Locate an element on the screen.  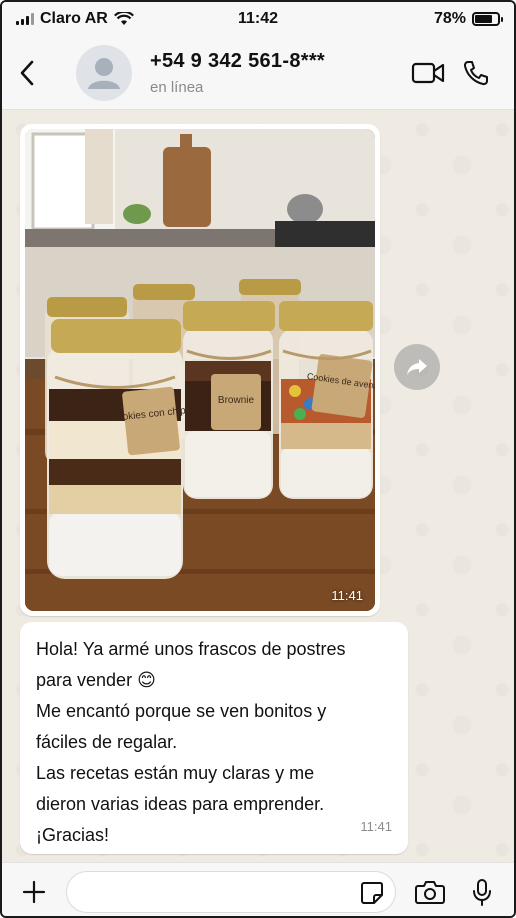
message-timestamp: 11:41 is located at coordinates (376, 826).